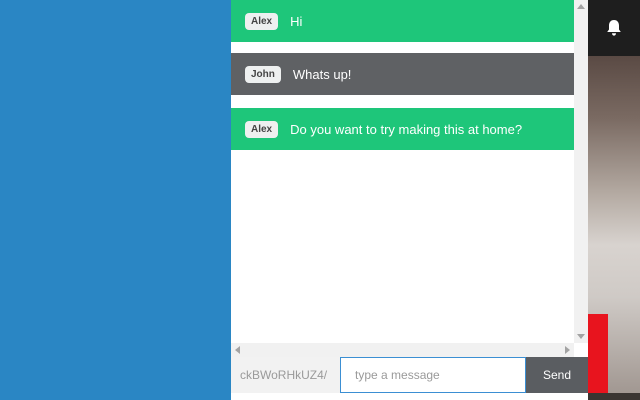 This screenshot has height=400, width=640. I want to click on scroll-right-icon, so click(567, 350).